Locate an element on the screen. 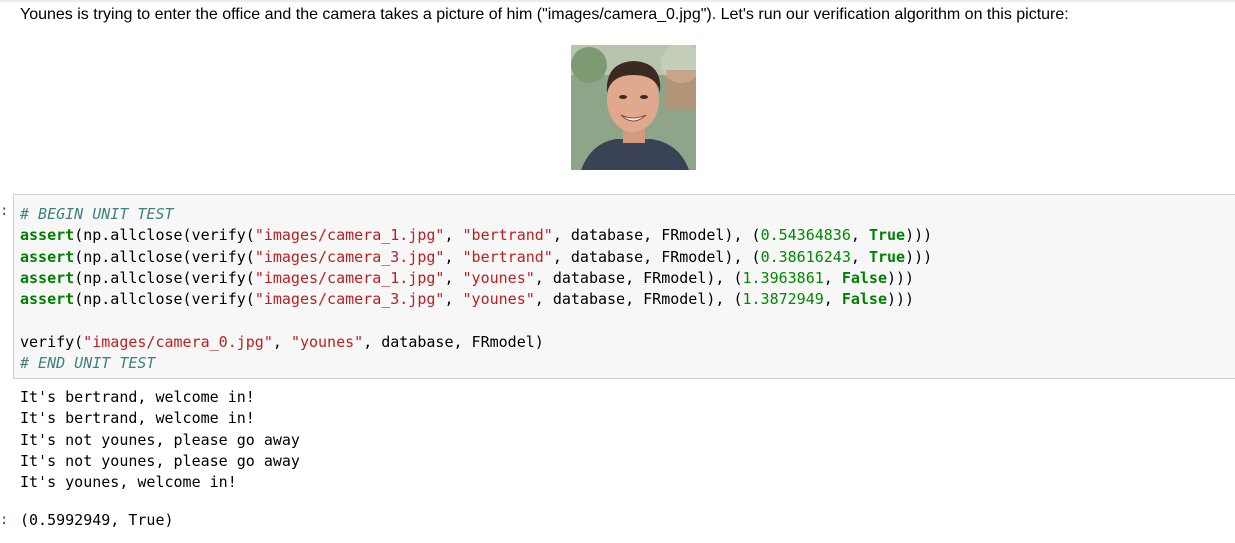  person-photo-icon is located at coordinates (633, 107).